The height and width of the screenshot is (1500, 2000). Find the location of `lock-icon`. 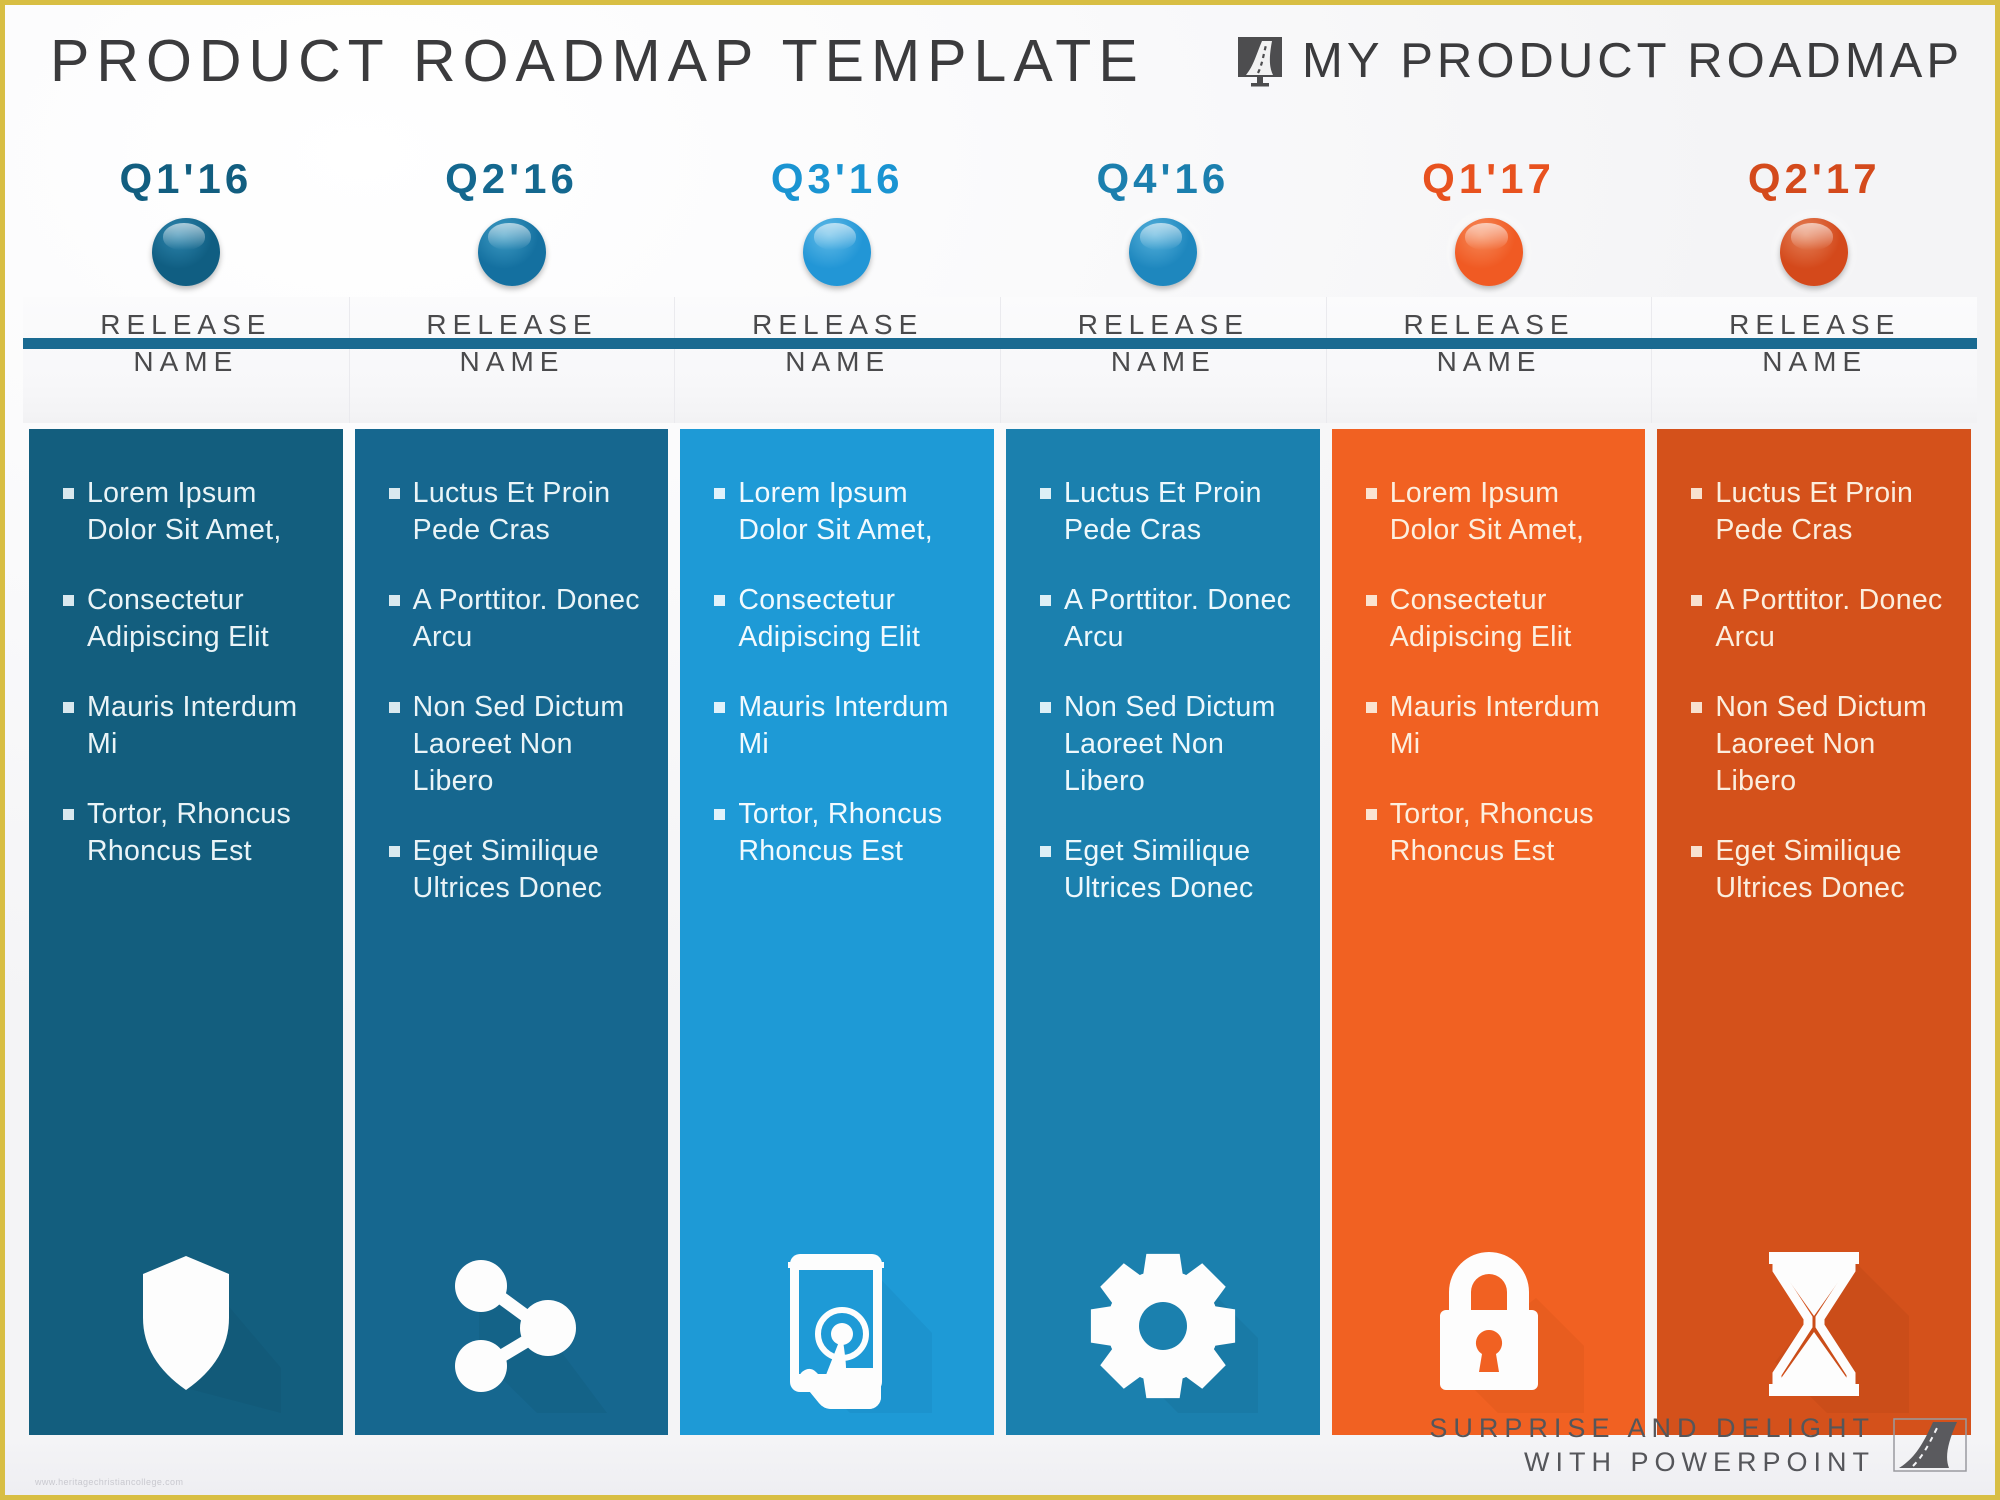

lock-icon is located at coordinates (1511, 1332).